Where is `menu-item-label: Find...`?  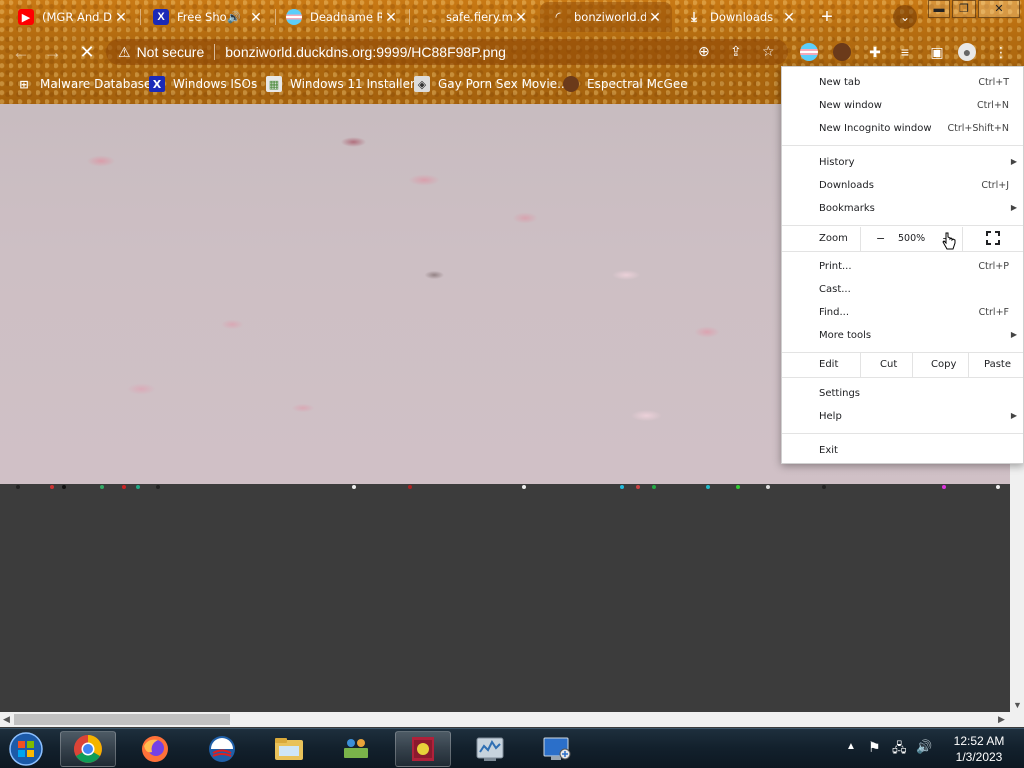 menu-item-label: Find... is located at coordinates (834, 312).